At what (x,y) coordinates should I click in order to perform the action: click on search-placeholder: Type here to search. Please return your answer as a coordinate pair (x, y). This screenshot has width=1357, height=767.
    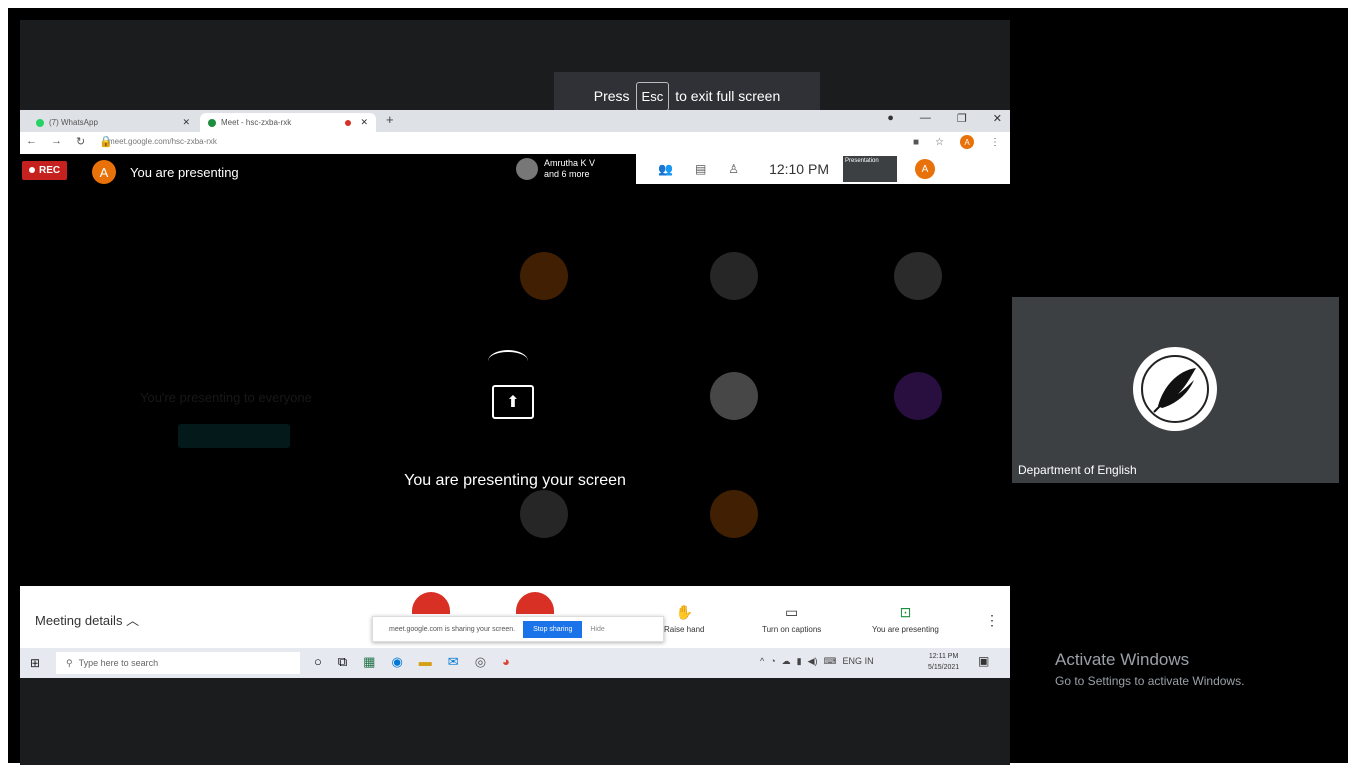
    Looking at the image, I should click on (118, 663).